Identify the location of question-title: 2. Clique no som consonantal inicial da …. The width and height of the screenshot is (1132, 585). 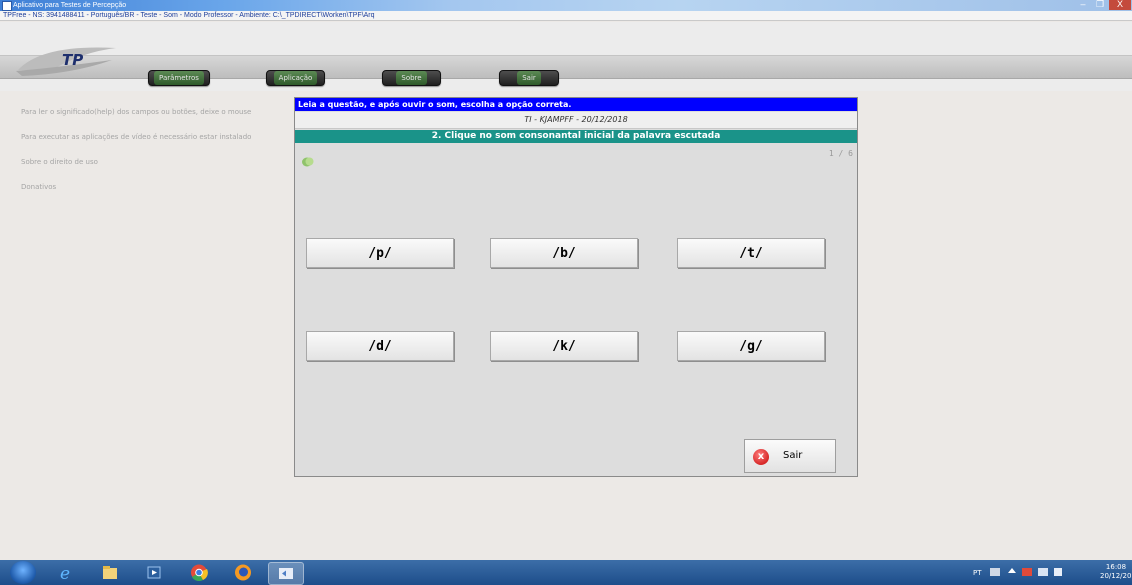
(576, 136).